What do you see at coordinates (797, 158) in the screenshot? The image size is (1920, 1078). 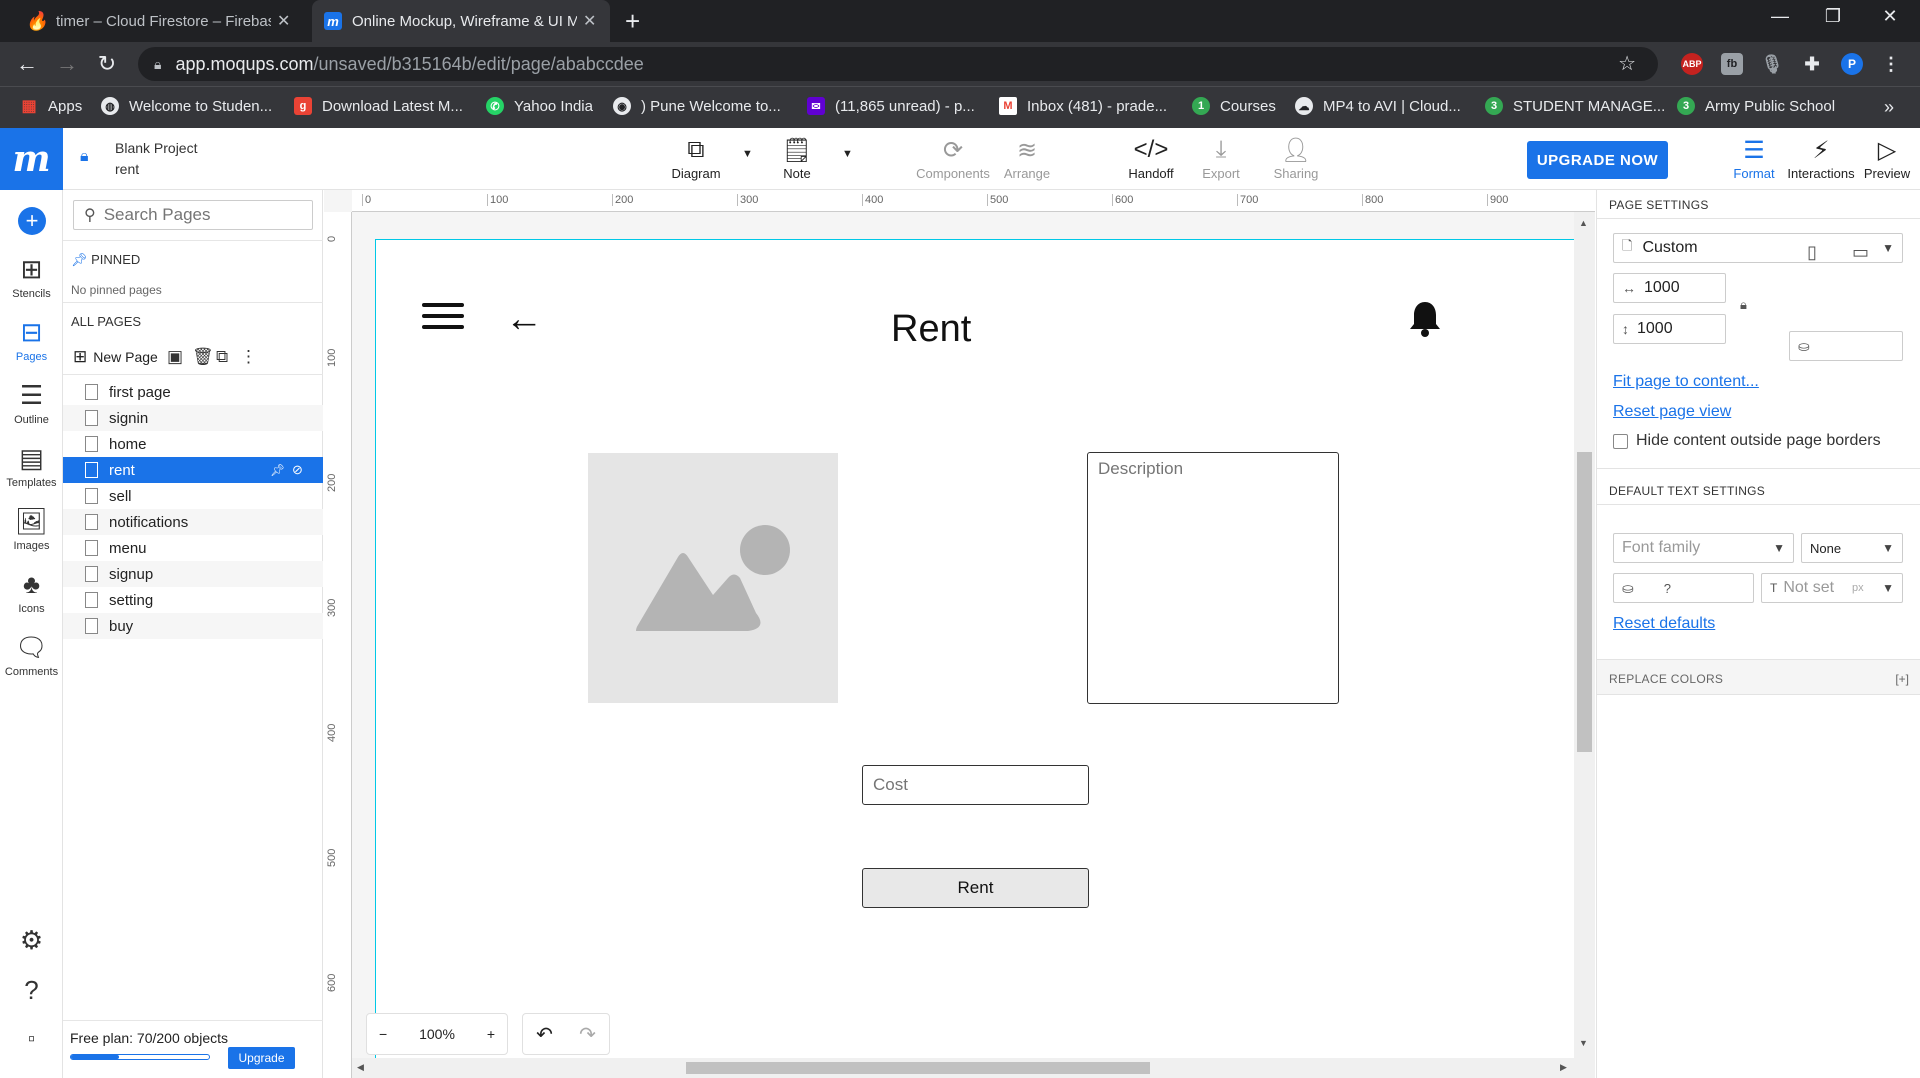 I see `note-button: 🗒︎ Note` at bounding box center [797, 158].